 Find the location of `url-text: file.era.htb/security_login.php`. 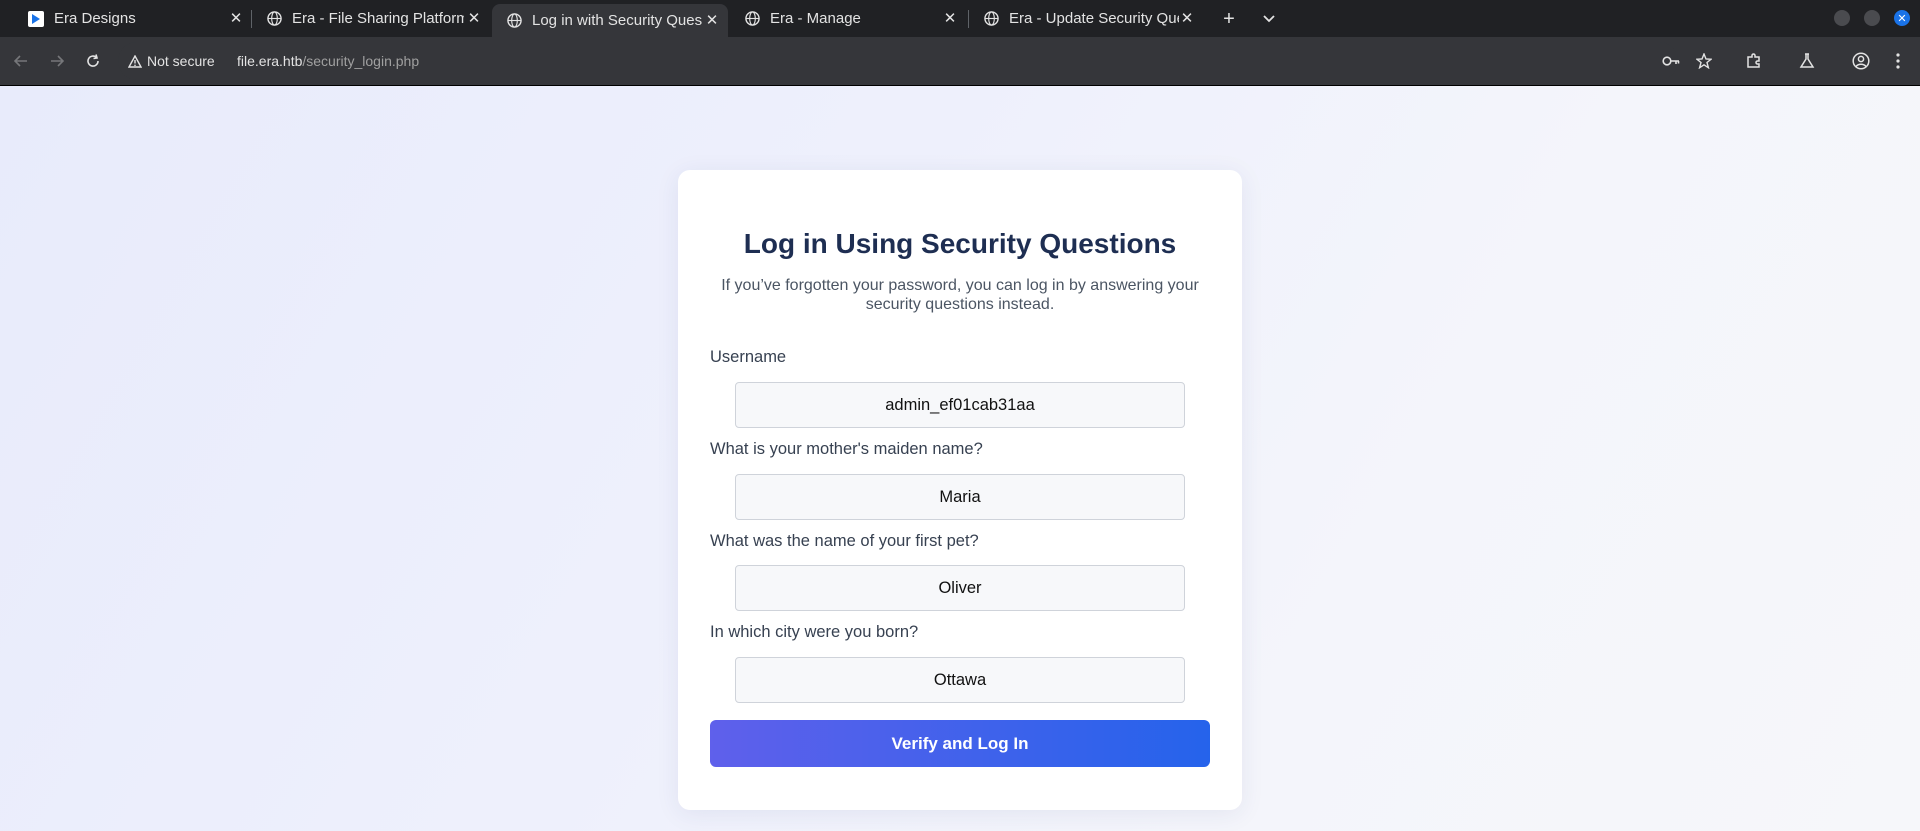

url-text: file.era.htb/security_login.php is located at coordinates (328, 61).